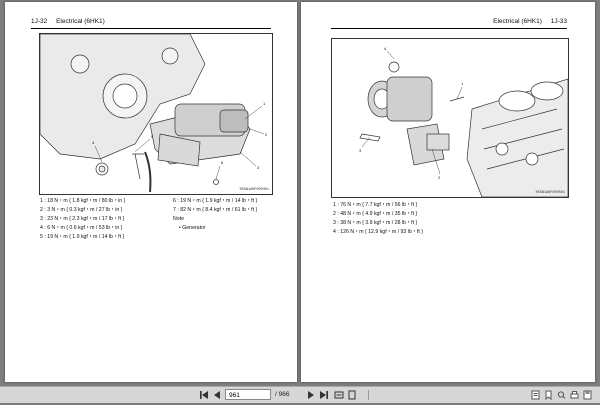 Image resolution: width=600 pixels, height=405 pixels. I want to click on bookmark-icon, so click(548, 395).